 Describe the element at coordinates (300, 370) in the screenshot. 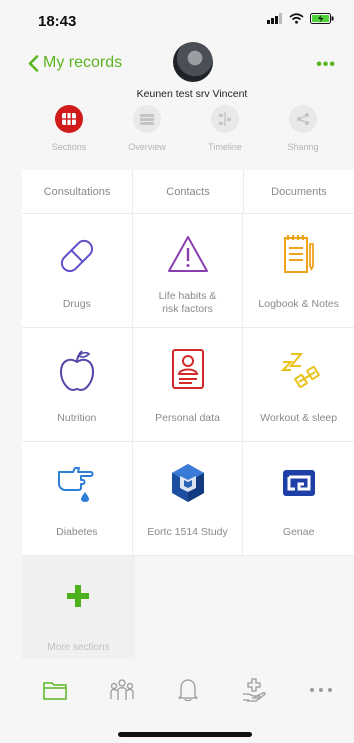

I see `dumbbell-sleep-icon` at that location.